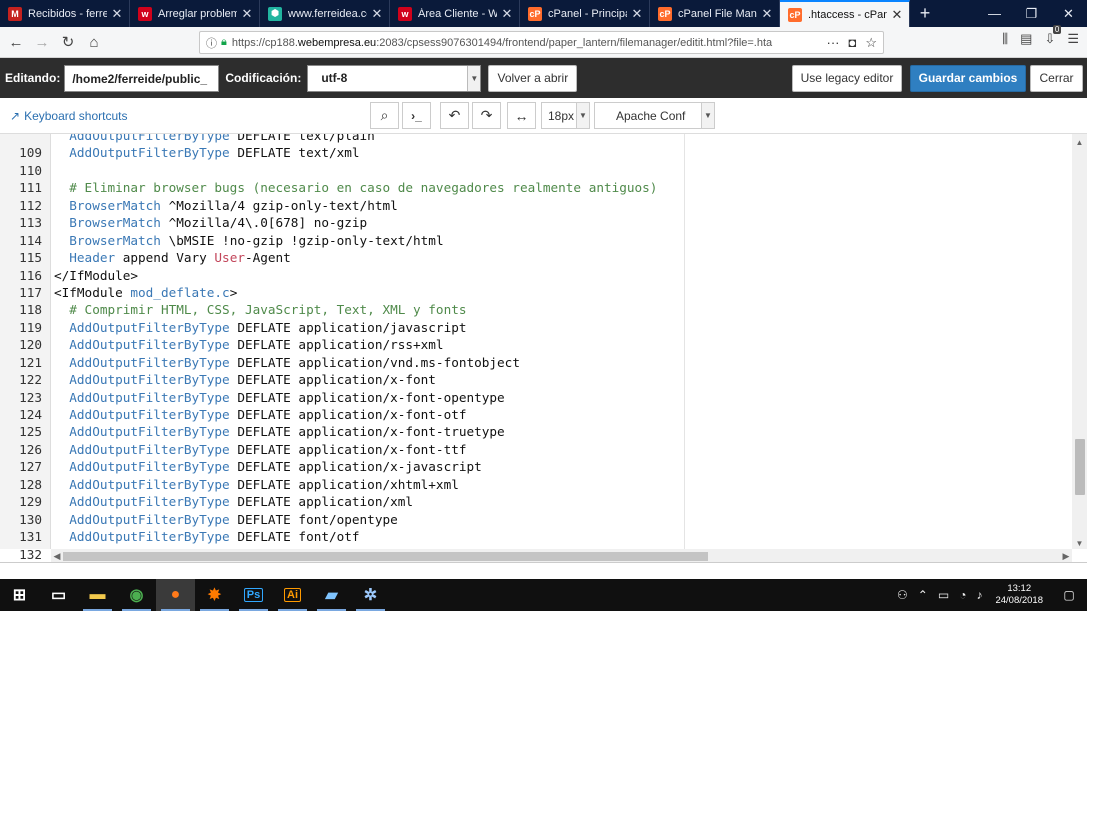 This screenshot has height=825, width=1100. I want to click on library-icon: ⫼, so click(1005, 39).